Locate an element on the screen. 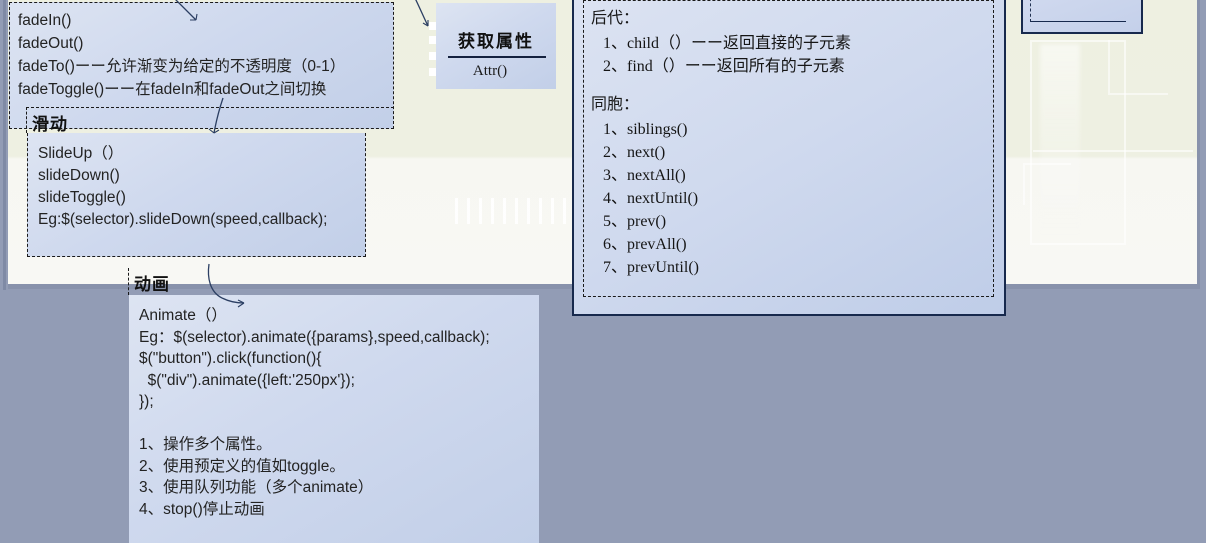  sibling-item-2: 2、next() is located at coordinates (634, 152).